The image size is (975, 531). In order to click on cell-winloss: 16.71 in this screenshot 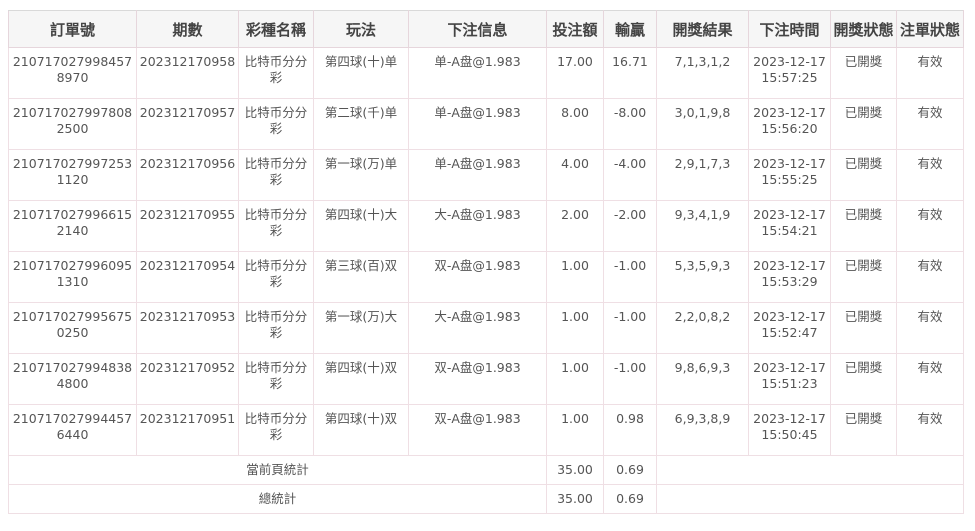, I will do `click(630, 73)`.